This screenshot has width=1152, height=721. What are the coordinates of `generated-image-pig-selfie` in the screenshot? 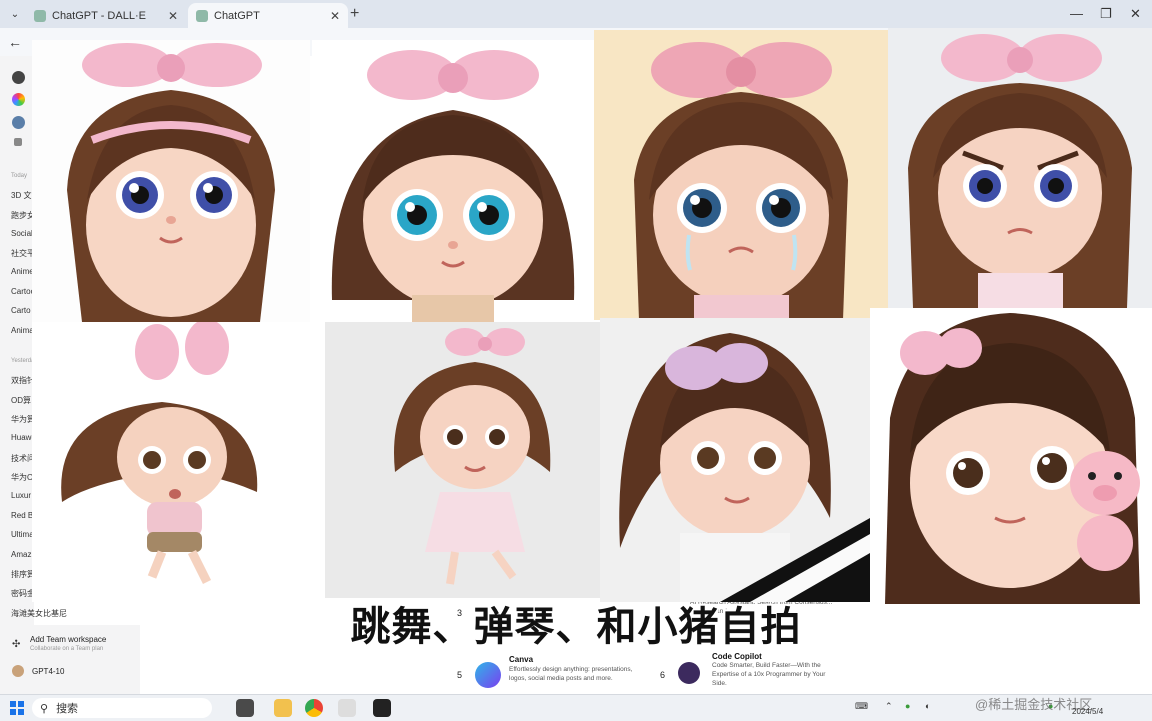 It's located at (1011, 456).